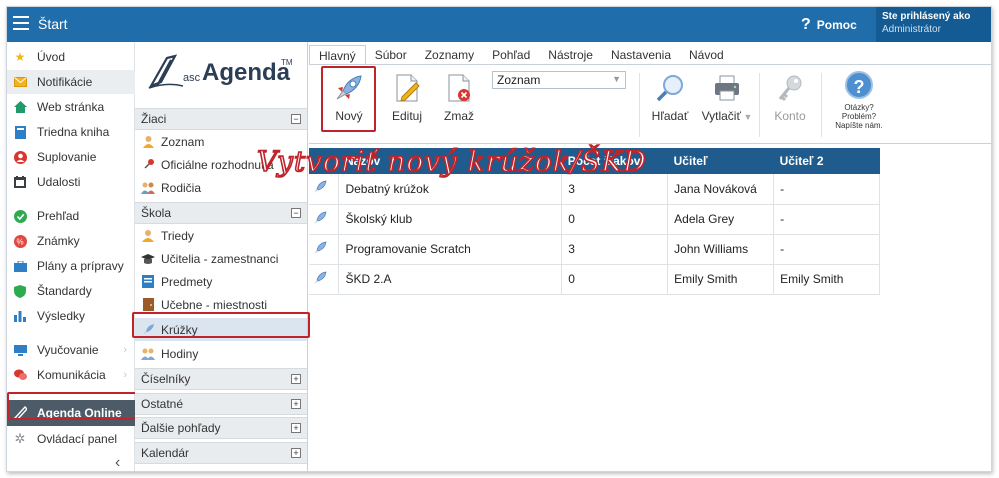  Describe the element at coordinates (408, 88) in the screenshot. I see `edit-document-icon` at that location.